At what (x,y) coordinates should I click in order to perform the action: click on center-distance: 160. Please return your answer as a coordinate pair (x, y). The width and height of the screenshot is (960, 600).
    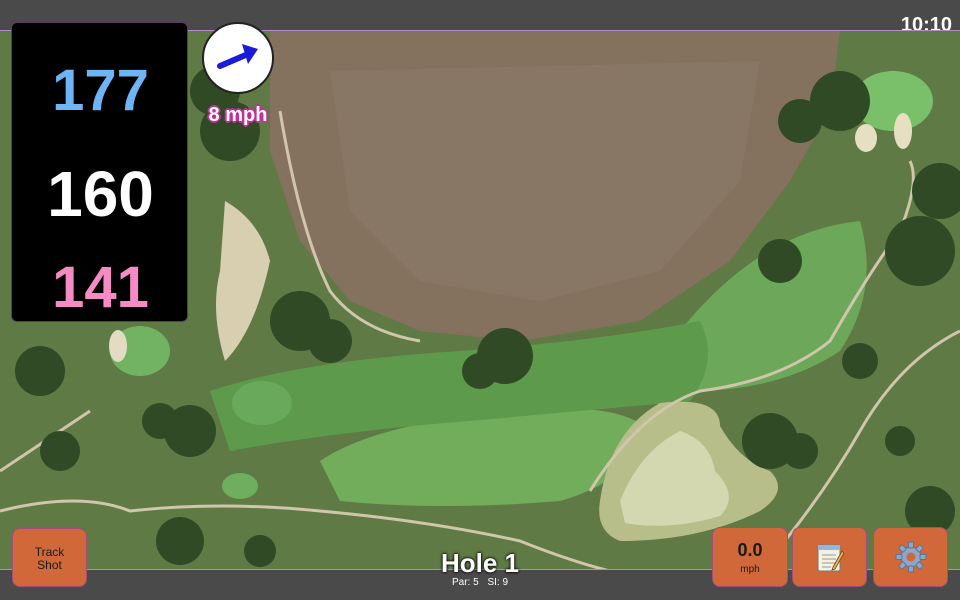
    Looking at the image, I should click on (100, 194).